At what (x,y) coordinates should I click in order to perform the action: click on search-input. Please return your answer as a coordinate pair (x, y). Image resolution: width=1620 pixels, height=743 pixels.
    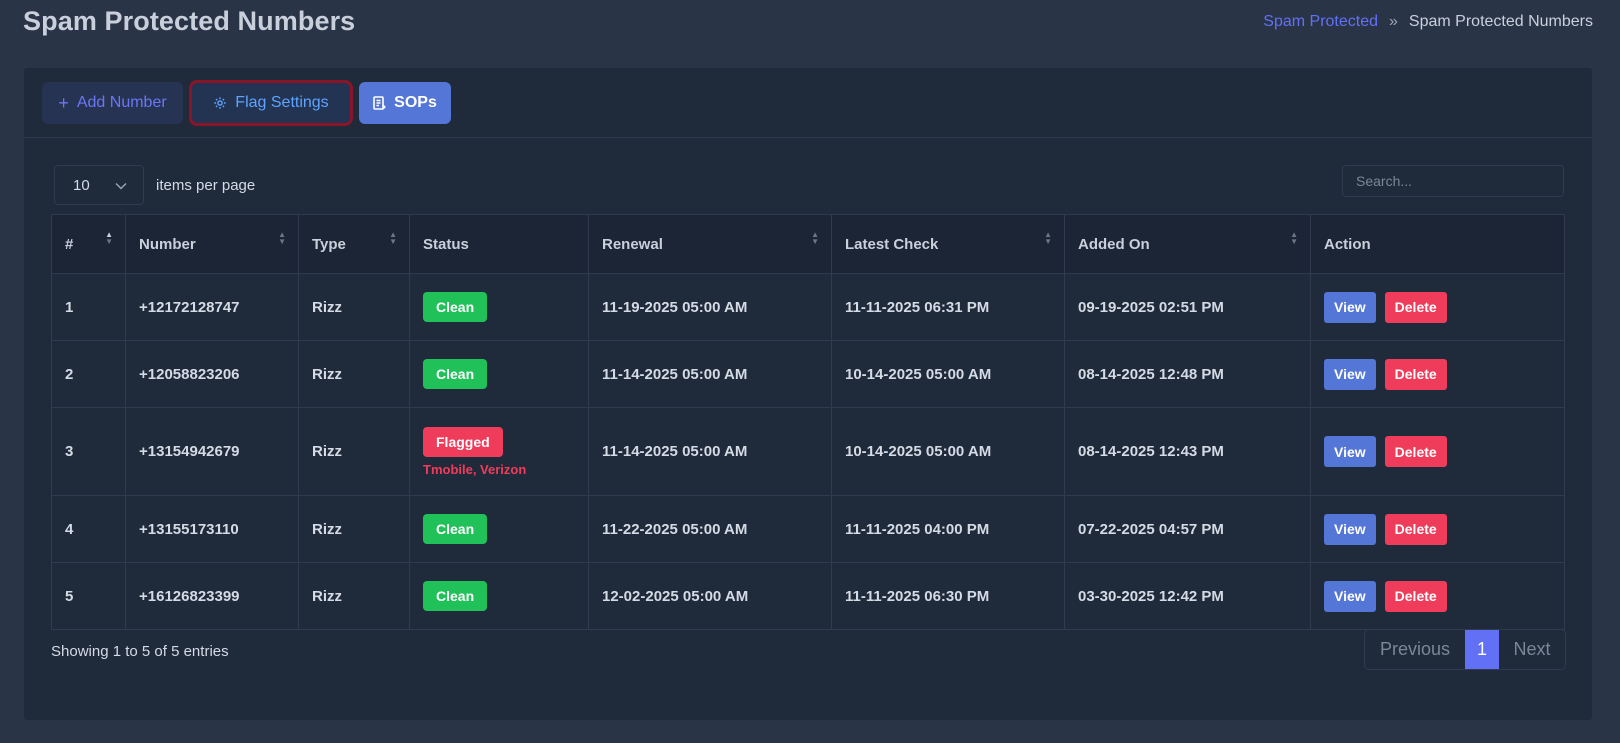
    Looking at the image, I should click on (1453, 181).